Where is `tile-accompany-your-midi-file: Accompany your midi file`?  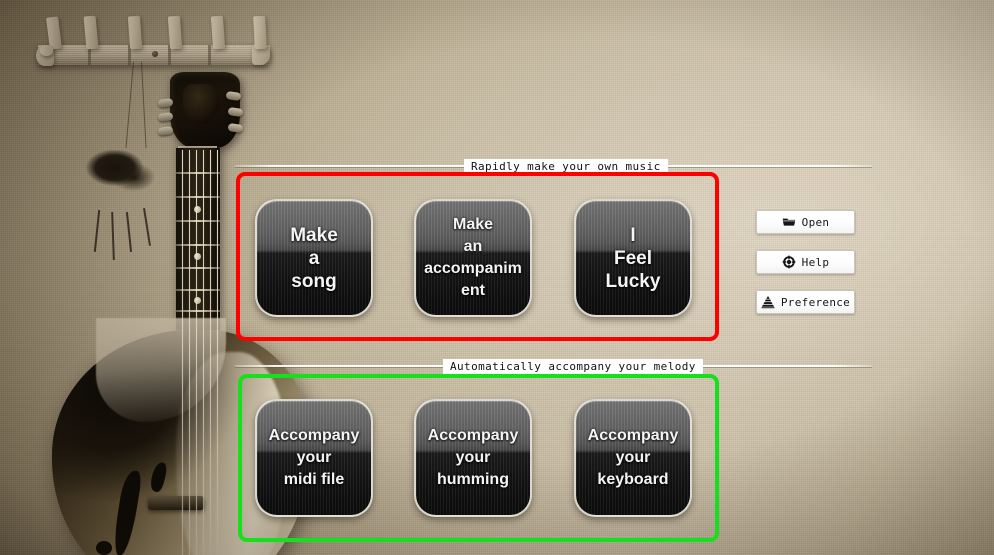 tile-accompany-your-midi-file: Accompany your midi file is located at coordinates (314, 458).